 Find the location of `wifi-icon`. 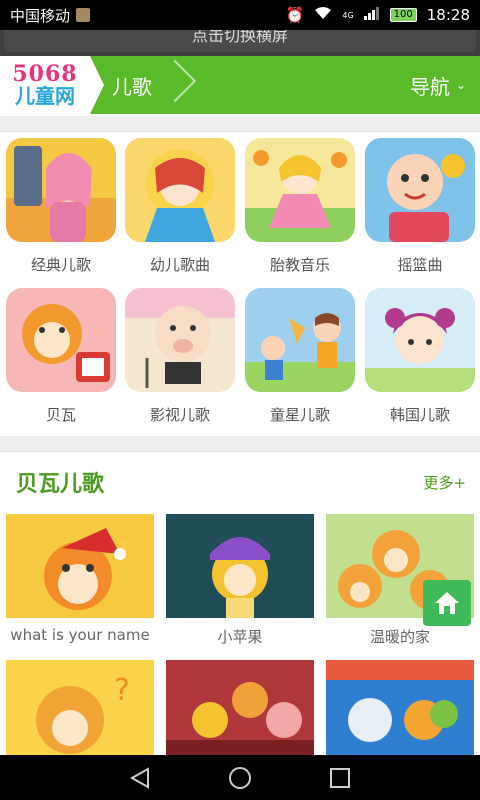

wifi-icon is located at coordinates (323, 15).